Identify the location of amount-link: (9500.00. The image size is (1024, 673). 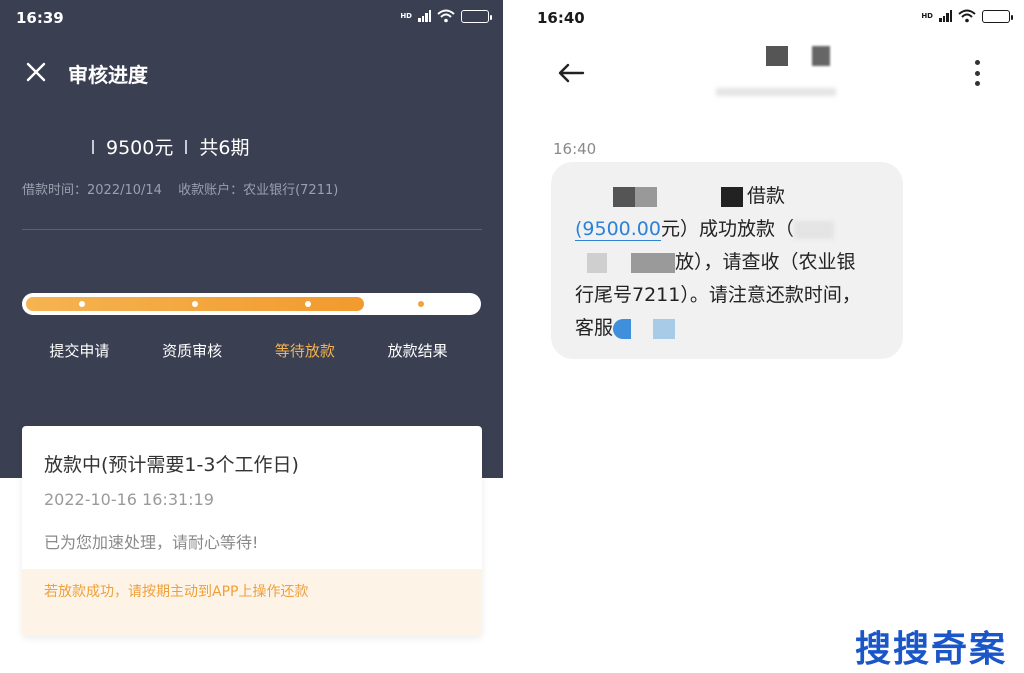
(618, 229).